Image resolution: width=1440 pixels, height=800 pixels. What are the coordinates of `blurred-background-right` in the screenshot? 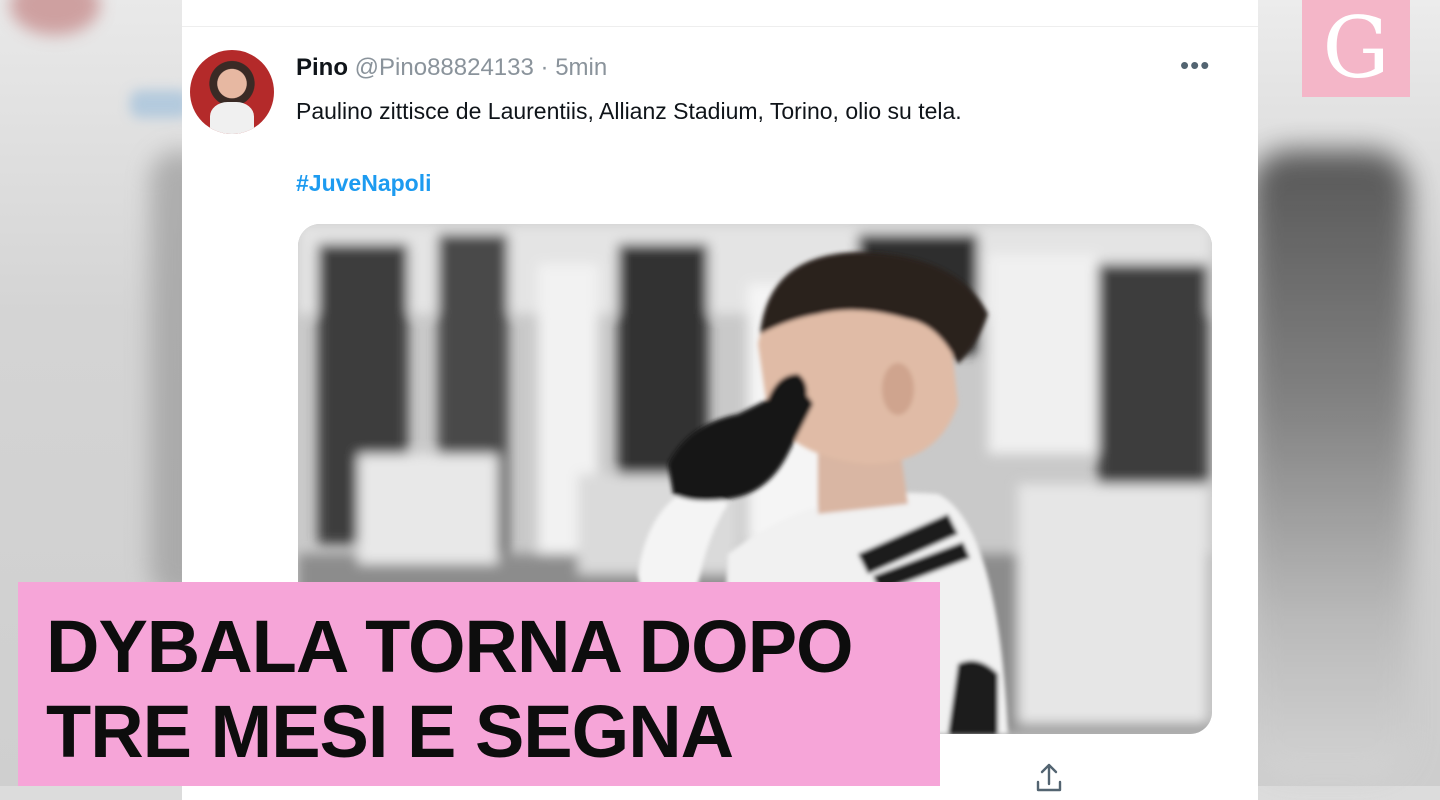 It's located at (1345, 393).